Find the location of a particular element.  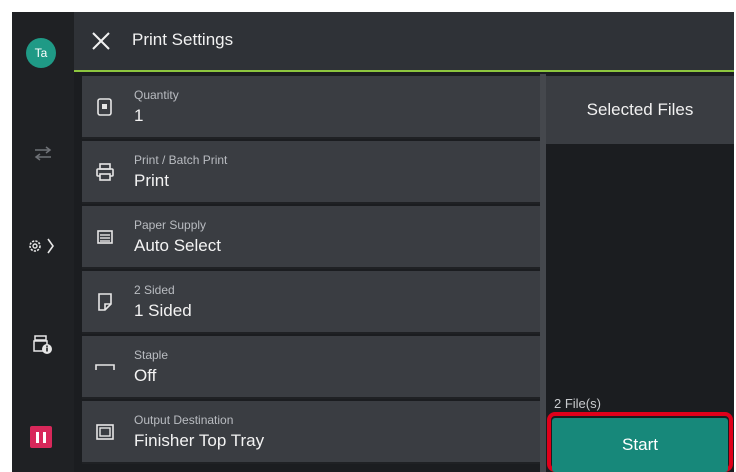

setting-value: Print is located at coordinates (151, 180).